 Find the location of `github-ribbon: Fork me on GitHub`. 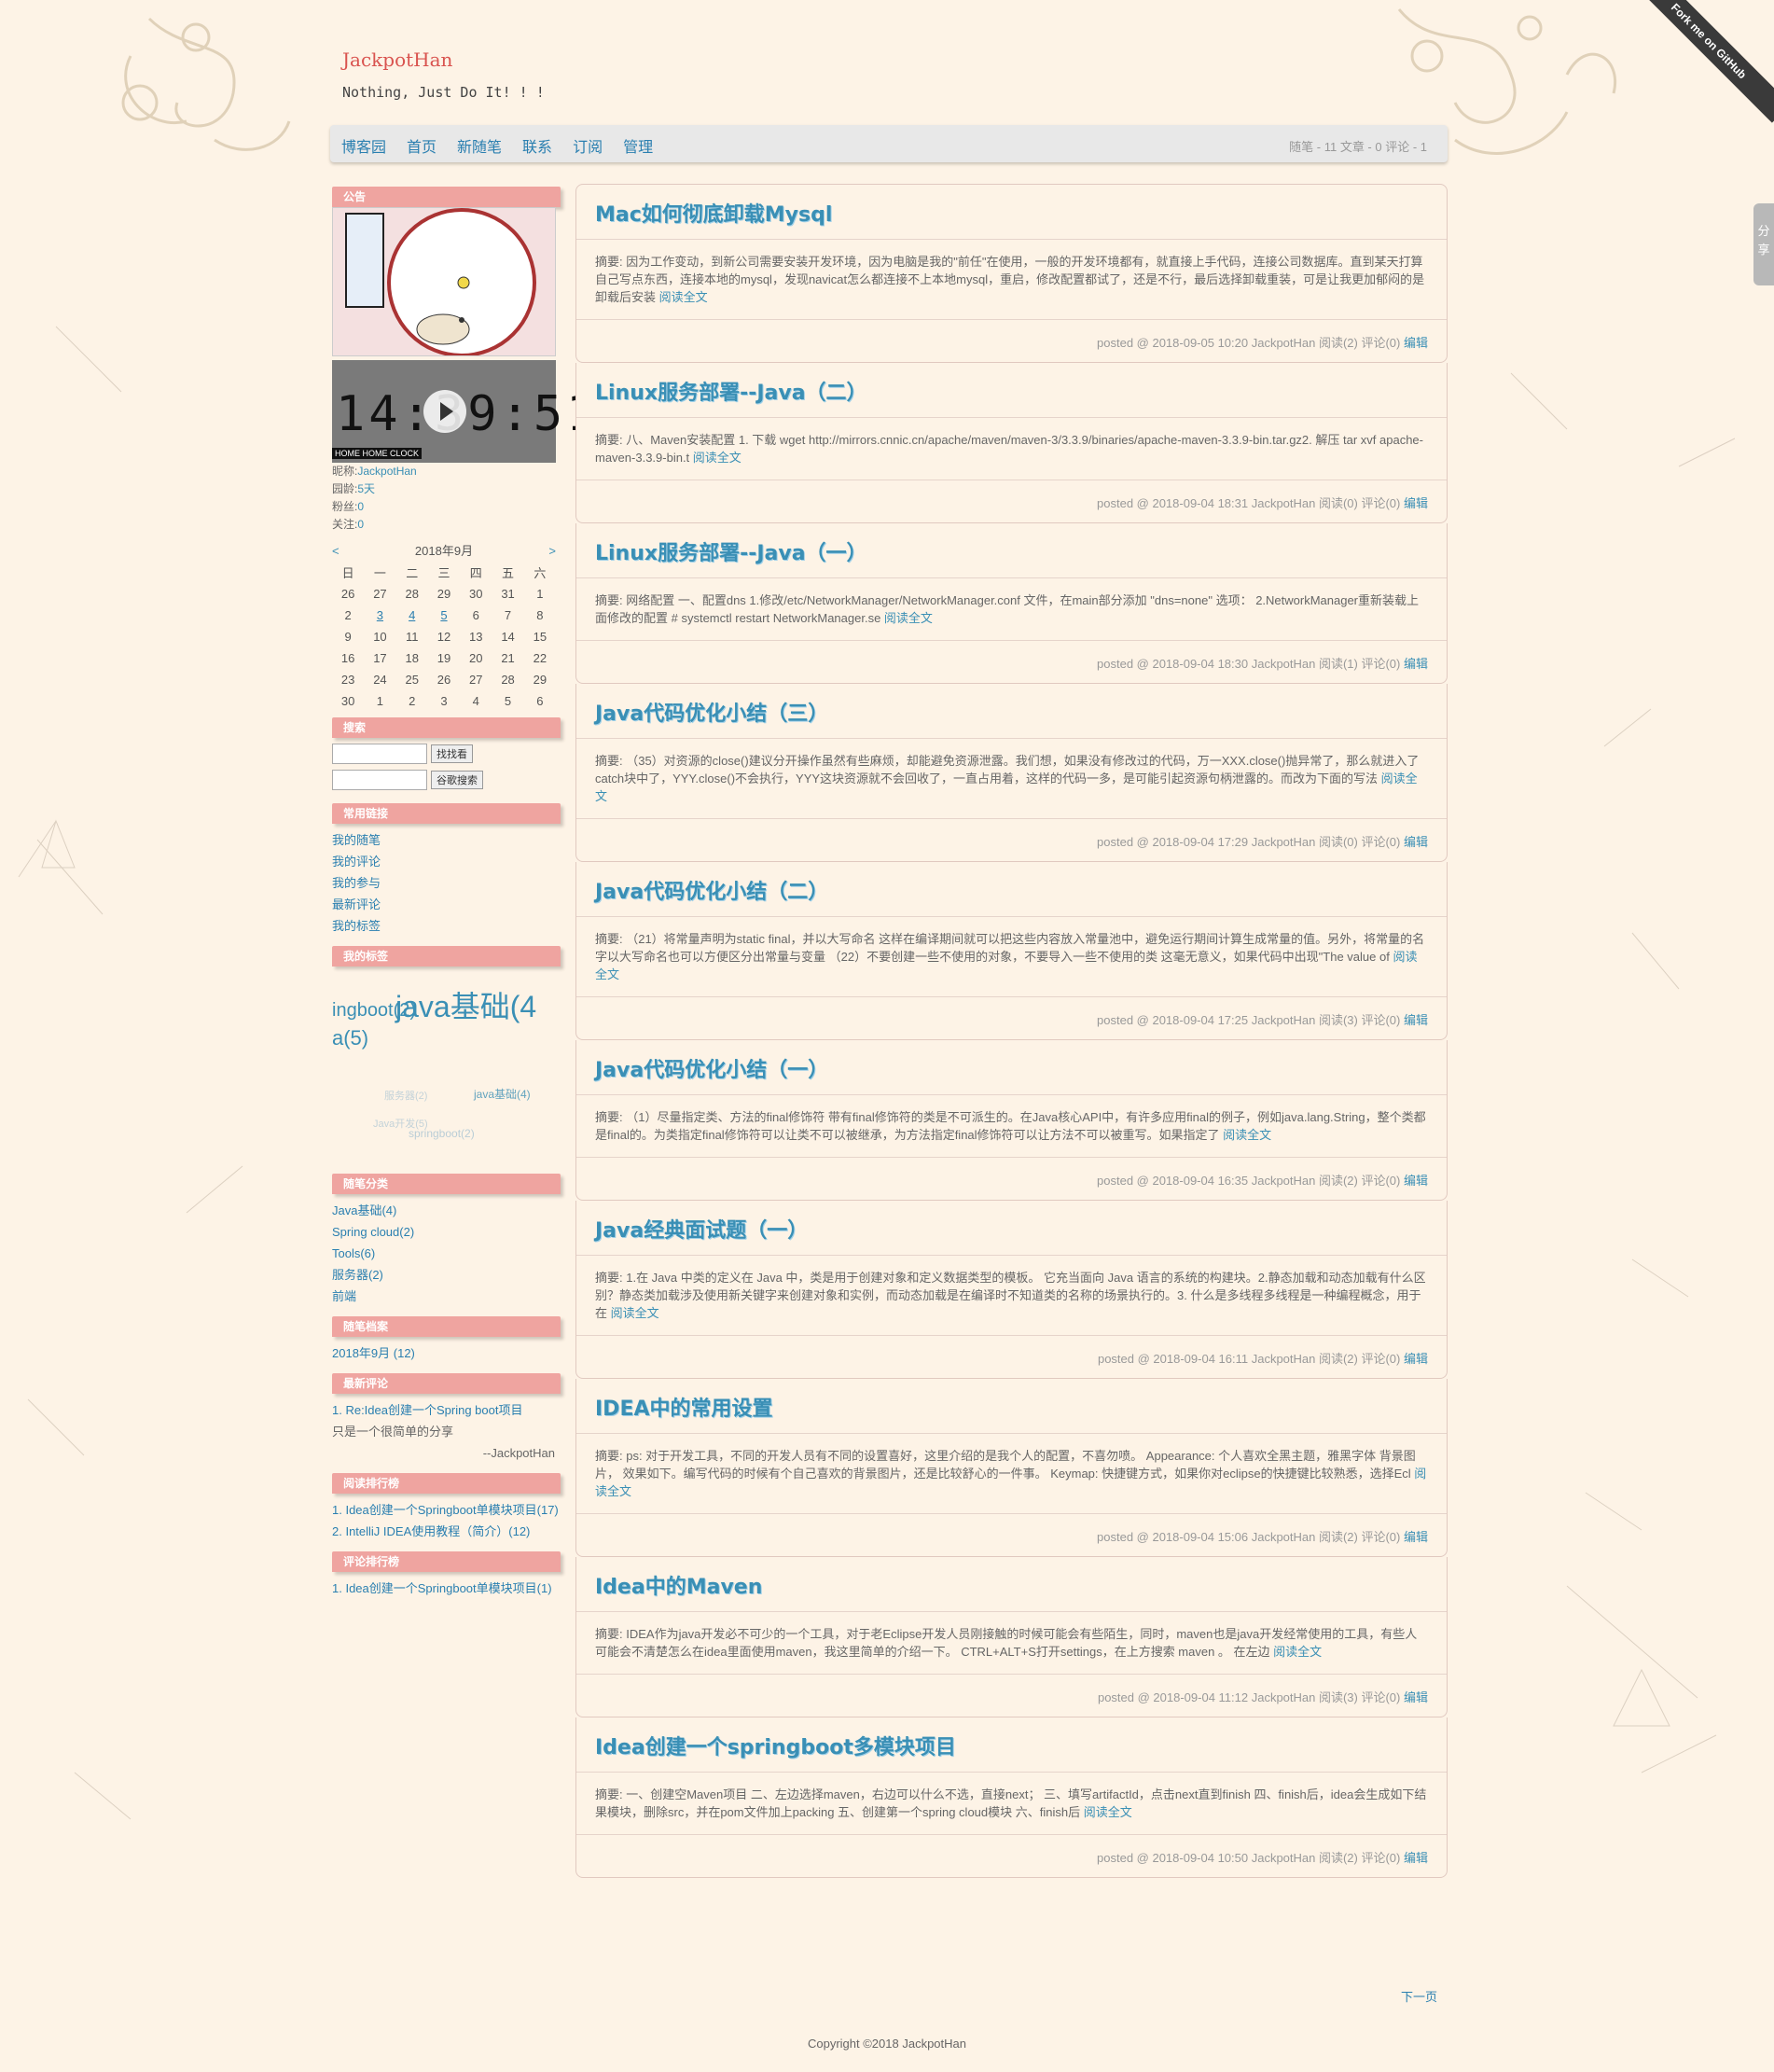

github-ribbon: Fork me on GitHub is located at coordinates (1700, 61).